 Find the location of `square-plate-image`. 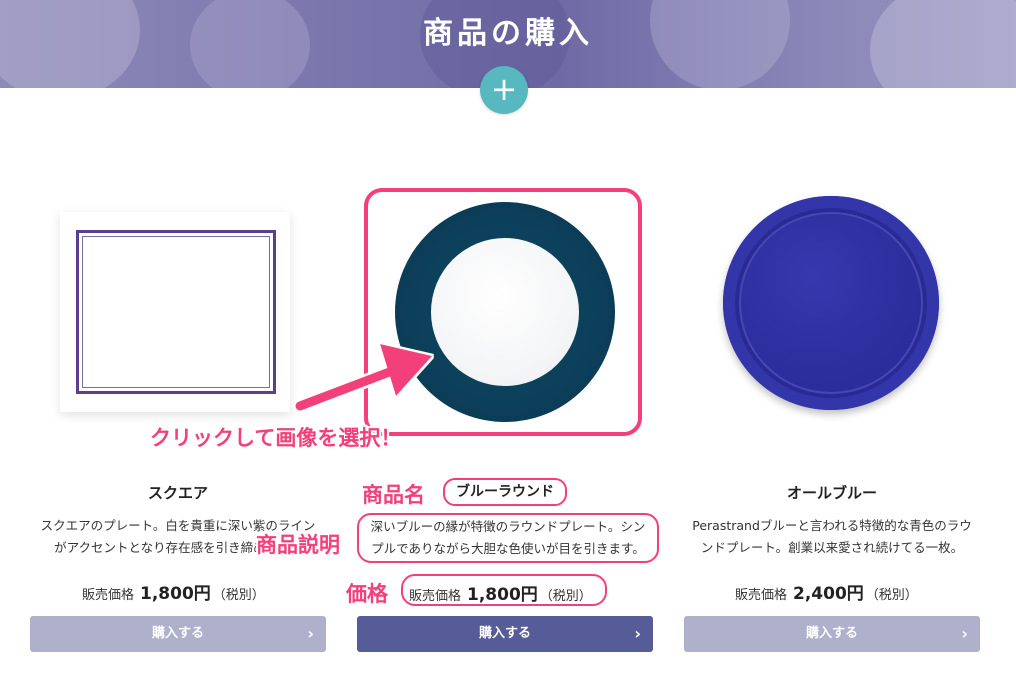

square-plate-image is located at coordinates (175, 312).